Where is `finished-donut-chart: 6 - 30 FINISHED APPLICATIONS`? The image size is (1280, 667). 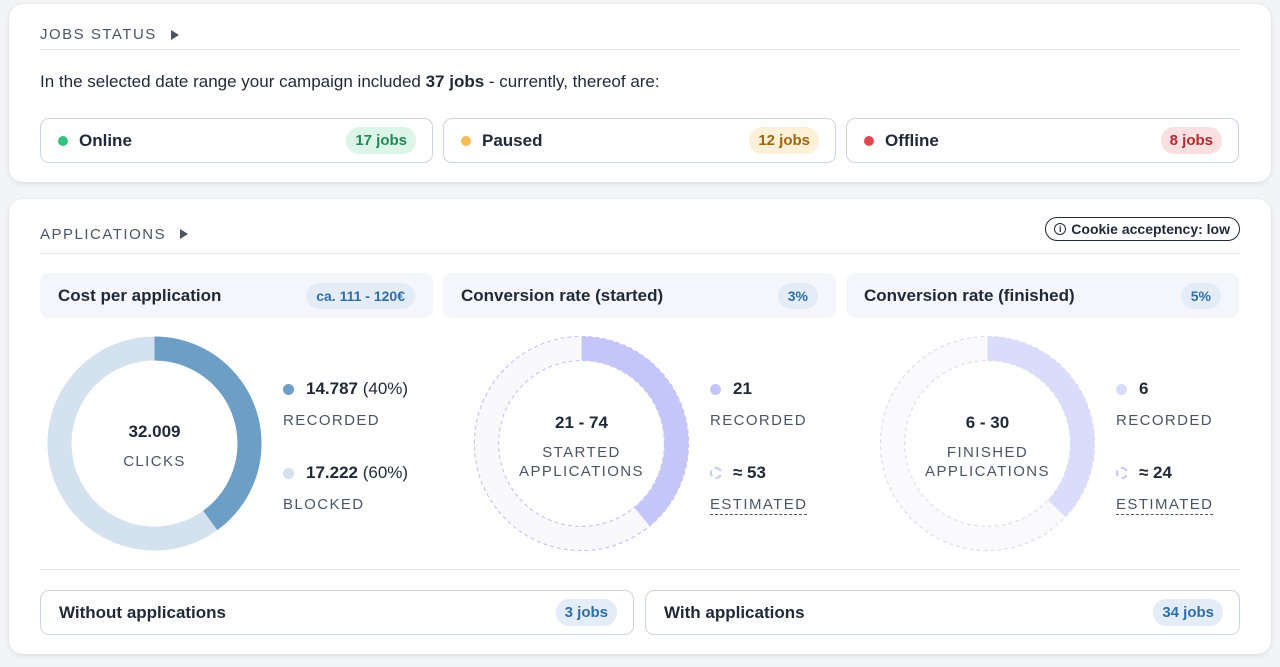
finished-donut-chart: 6 - 30 FINISHED APPLICATIONS is located at coordinates (987, 443).